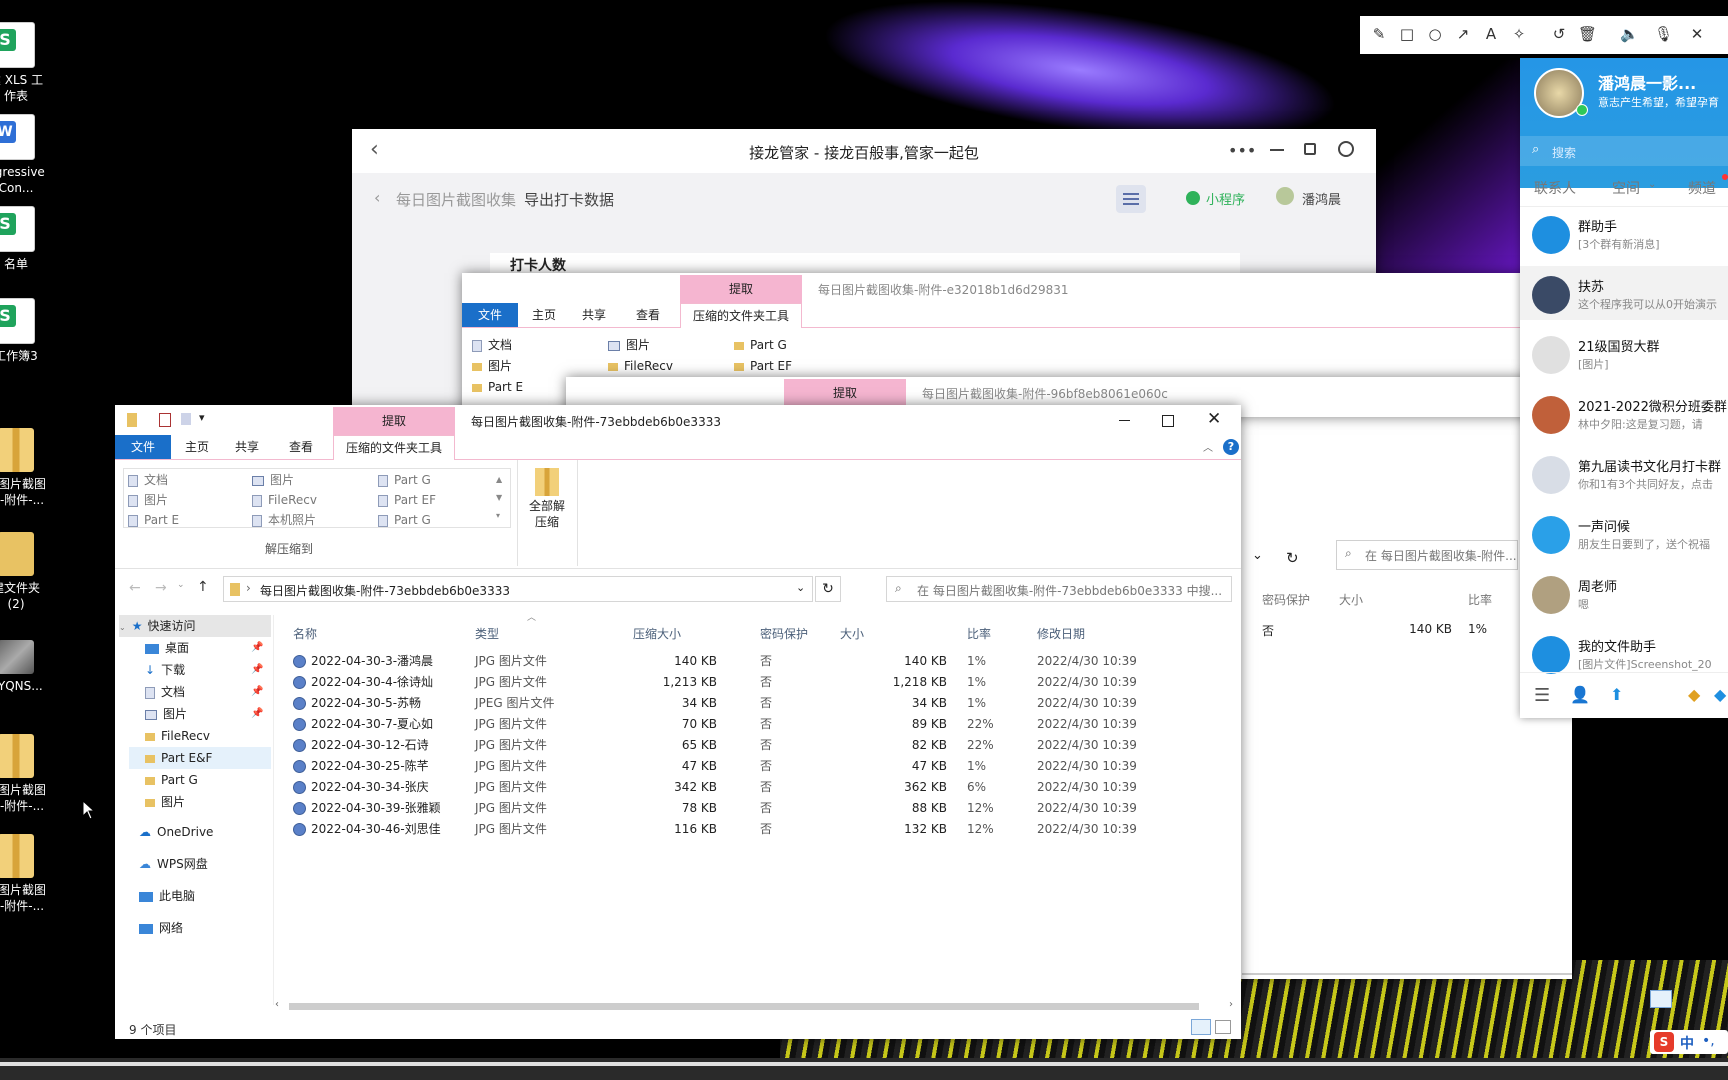 The image size is (1728, 1080). Describe the element at coordinates (385, 590) in the screenshot. I see `address-path: 每日图片截图收集-附件-73ebbdeb6b0e3333` at that location.